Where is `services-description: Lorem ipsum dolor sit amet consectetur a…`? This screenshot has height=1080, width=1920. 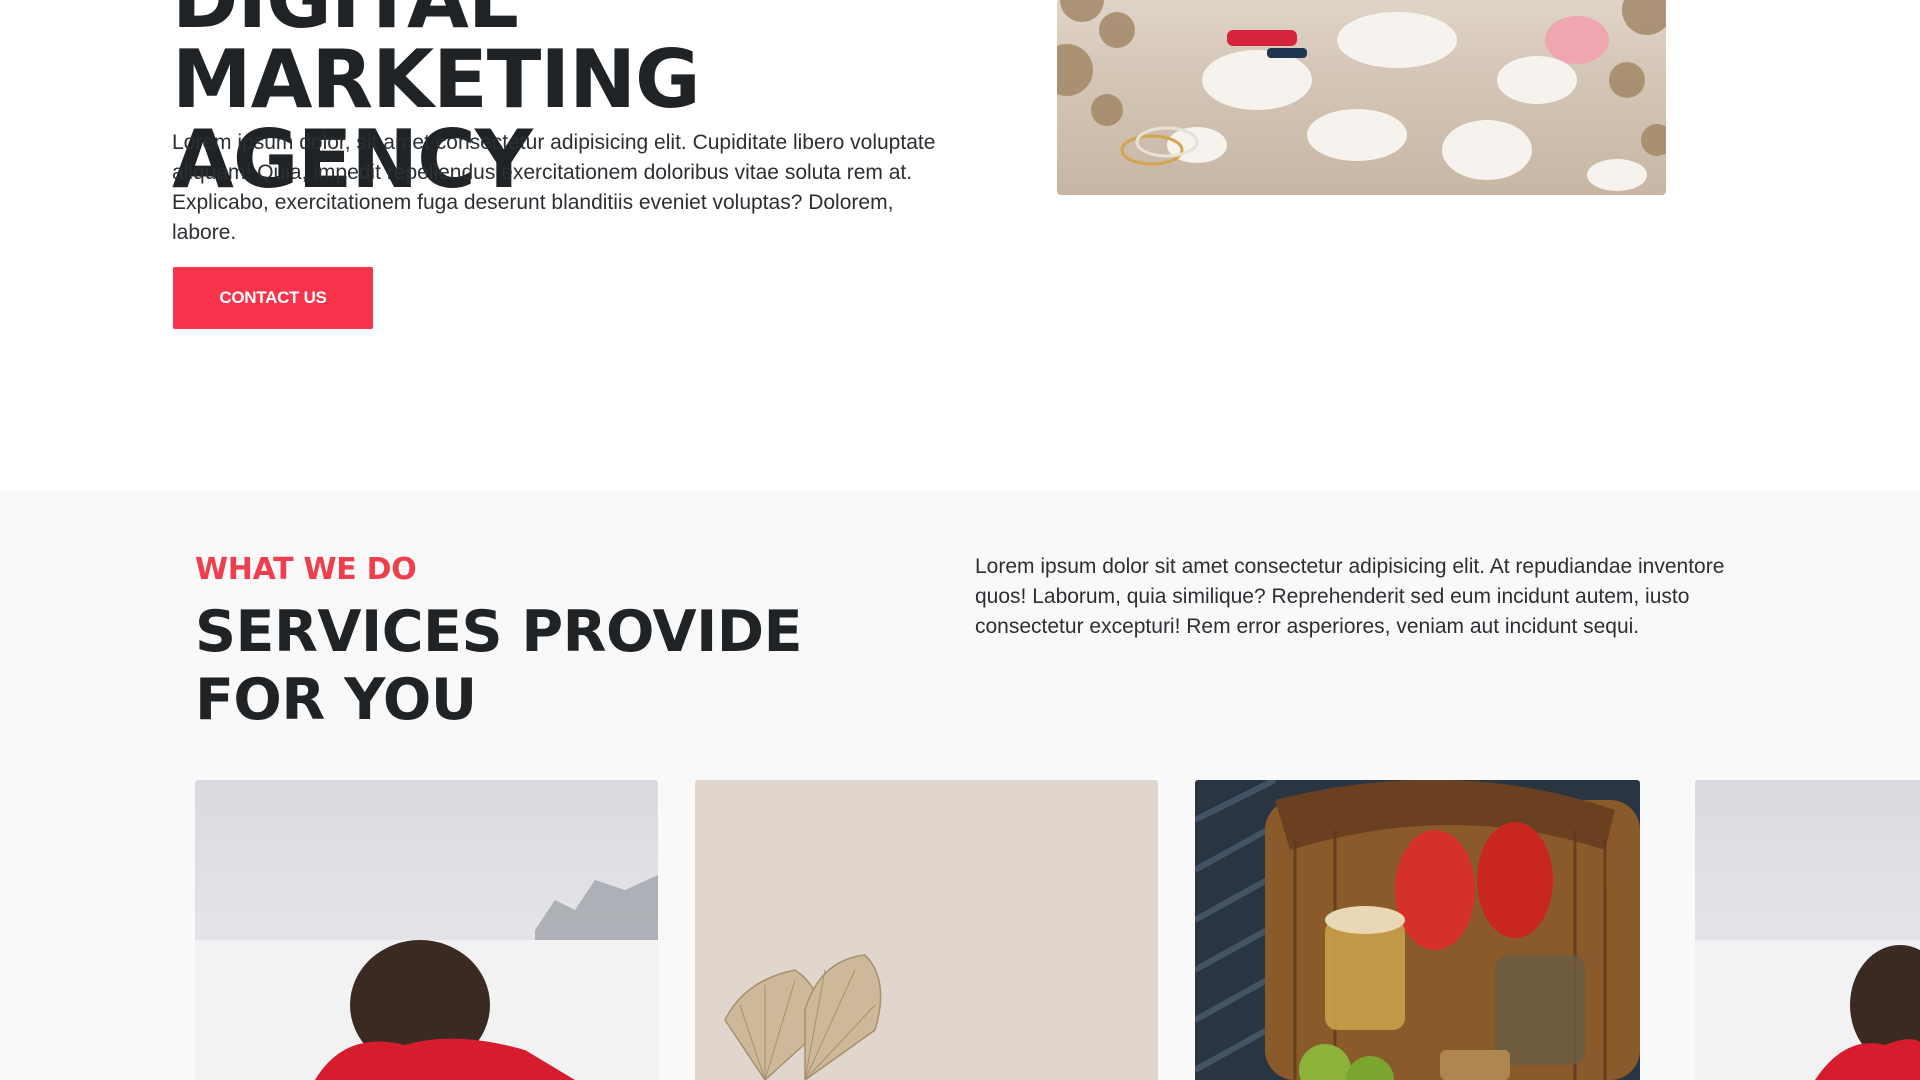
services-description: Lorem ipsum dolor sit amet consectetur a… is located at coordinates (1350, 596).